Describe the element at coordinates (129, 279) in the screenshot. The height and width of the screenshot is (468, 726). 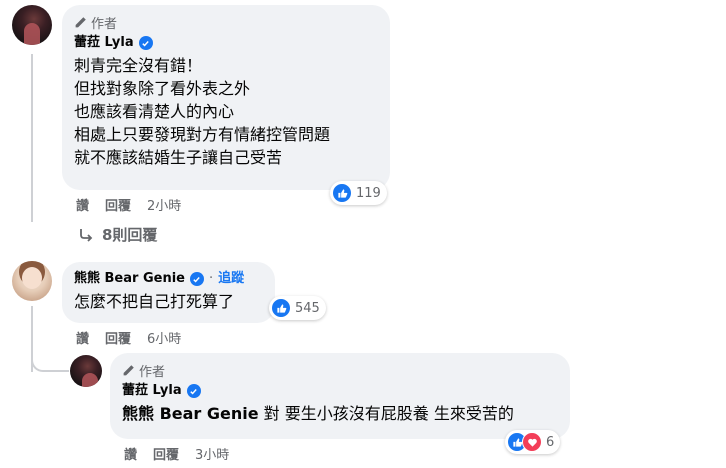
I see `comment-author-name: 熊熊 Bear Genie` at that location.